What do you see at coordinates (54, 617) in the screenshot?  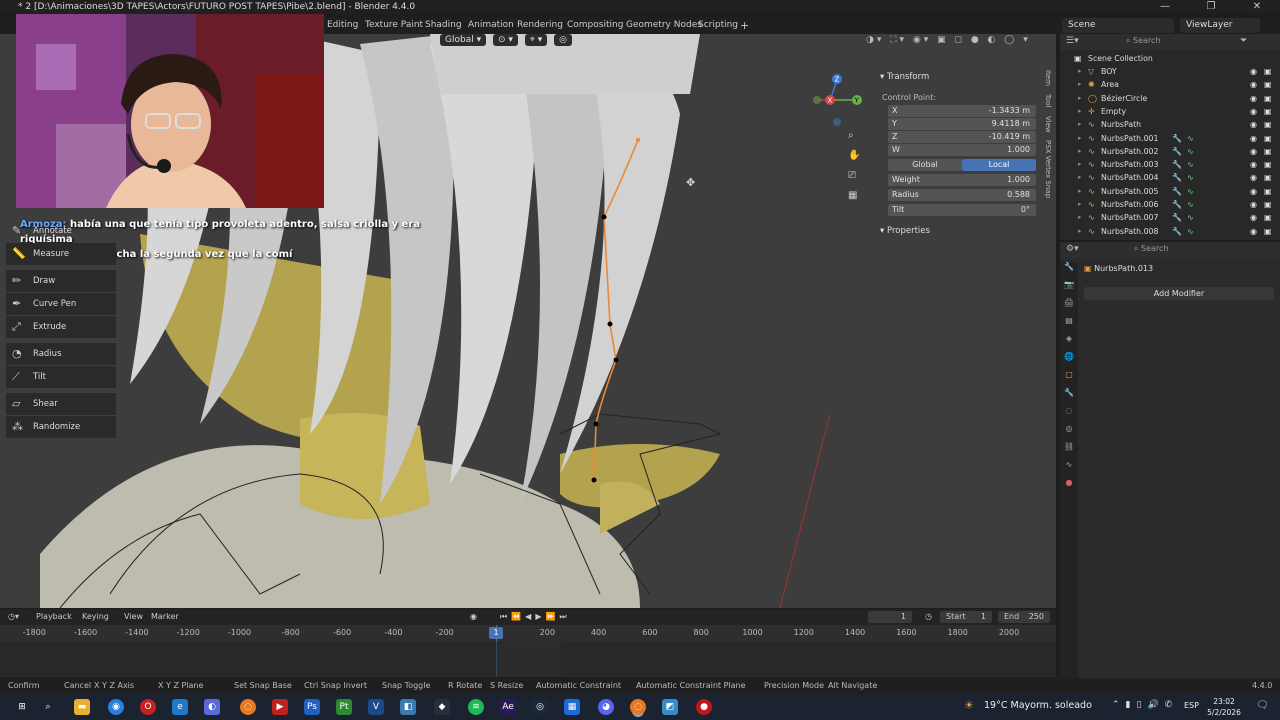 I see `playback-menu: Playback` at bounding box center [54, 617].